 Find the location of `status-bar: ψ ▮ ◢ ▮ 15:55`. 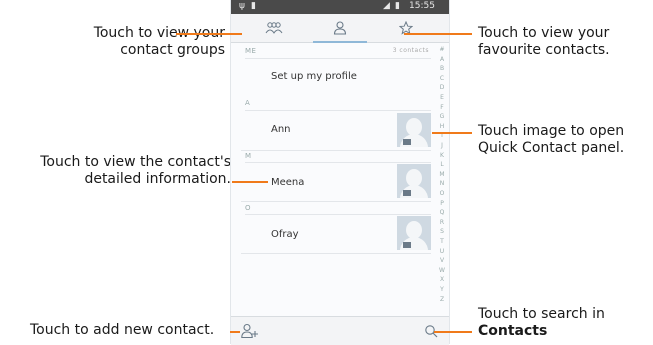

status-bar: ψ ▮ ◢ ▮ 15:55 is located at coordinates (340, 7).